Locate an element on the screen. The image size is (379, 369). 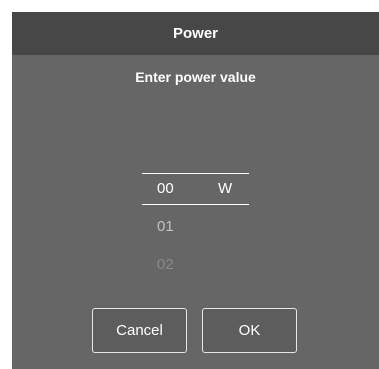
cancel-button: Cancel is located at coordinates (139, 330).